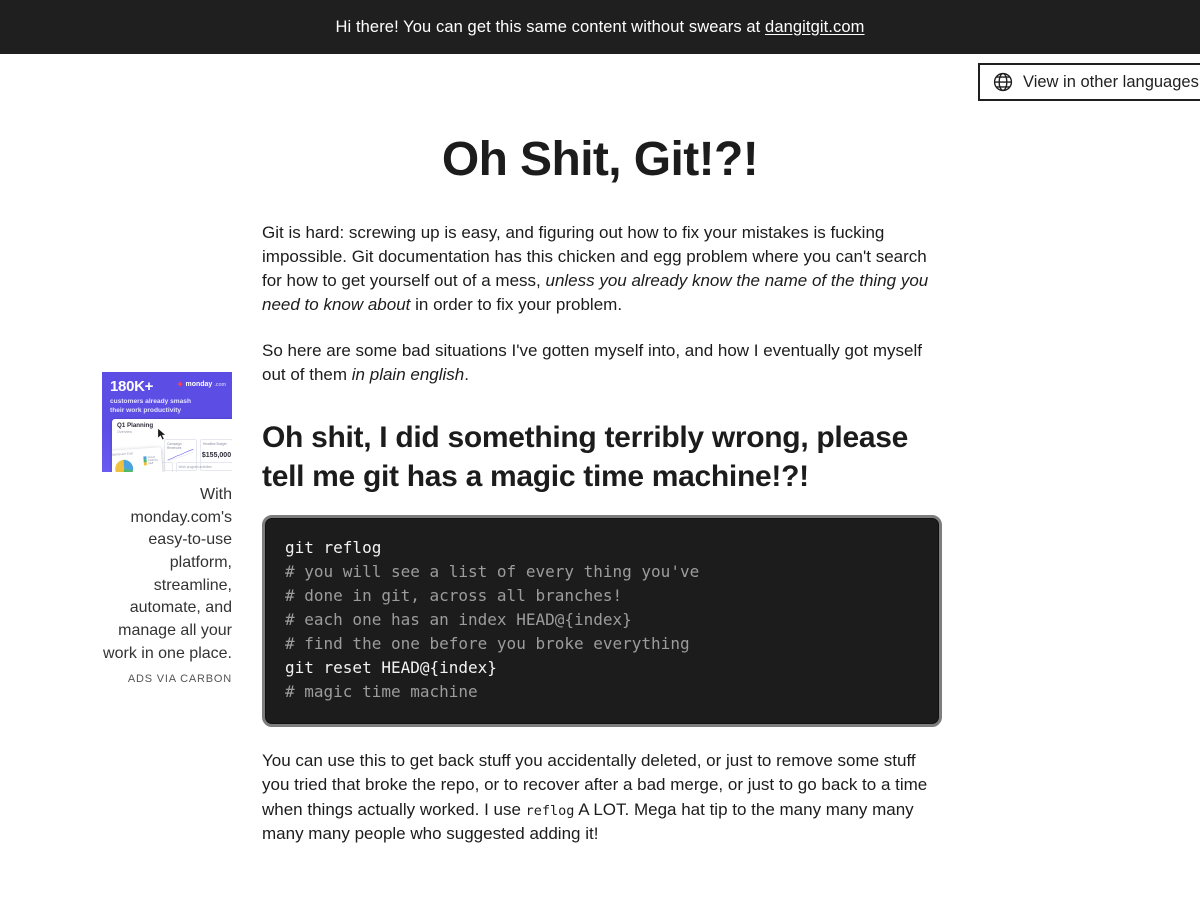 The image size is (1200, 900). What do you see at coordinates (124, 431) in the screenshot?
I see `dashboard-subtitle: Overview` at bounding box center [124, 431].